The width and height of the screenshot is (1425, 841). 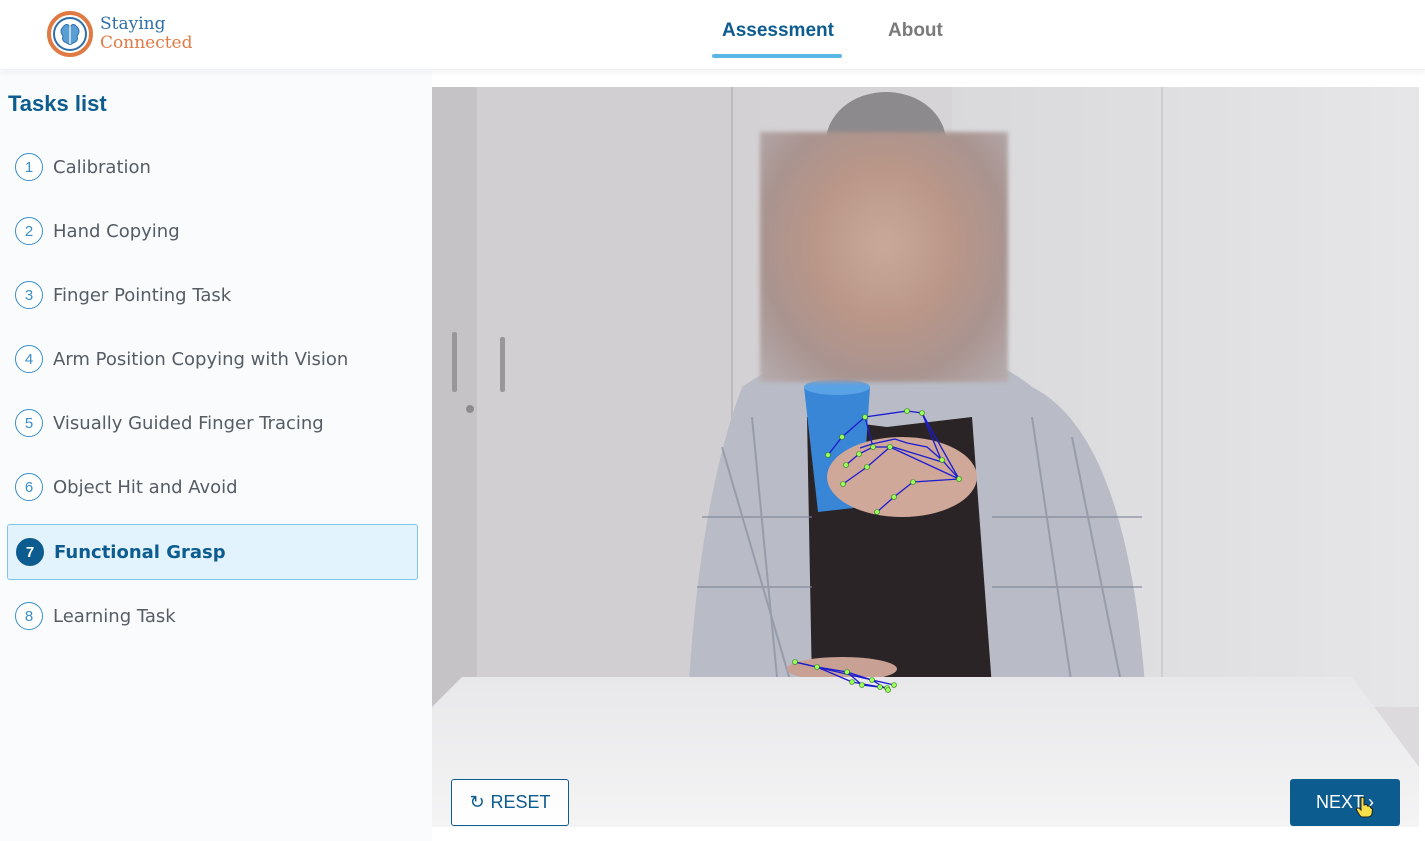 I want to click on task-number-badge: 6, so click(x=29, y=487).